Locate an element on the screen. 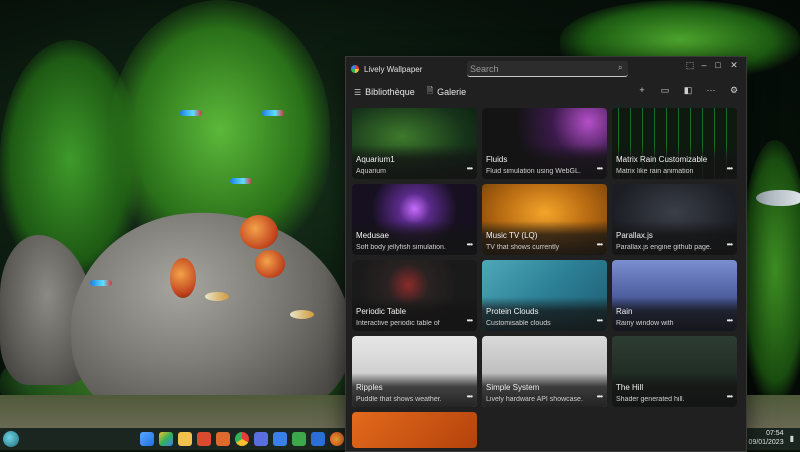 This screenshot has height=452, width=800. wallpaper-title: Periodic Table is located at coordinates (381, 311).